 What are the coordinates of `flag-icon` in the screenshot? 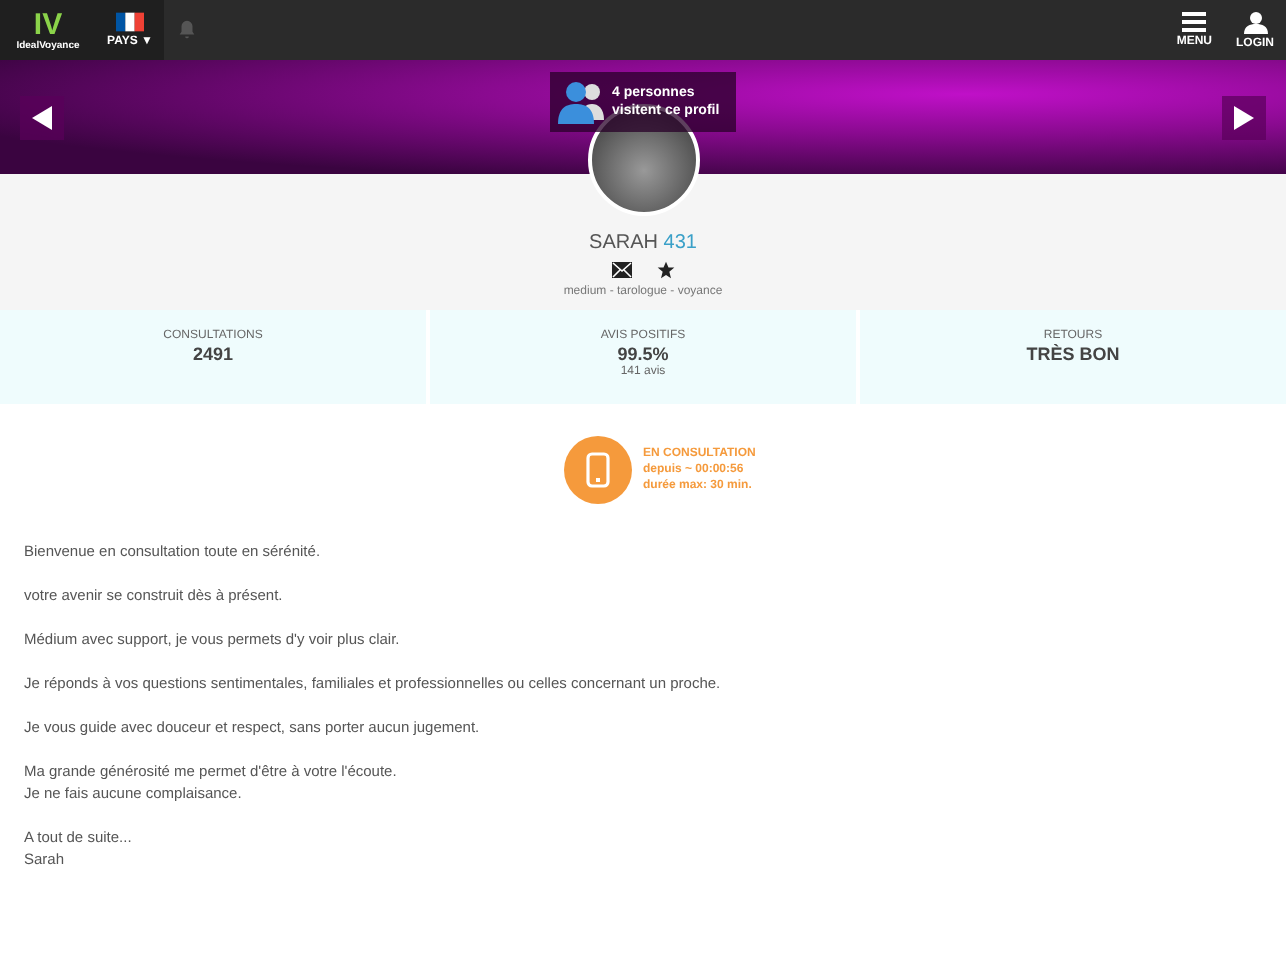 It's located at (130, 22).